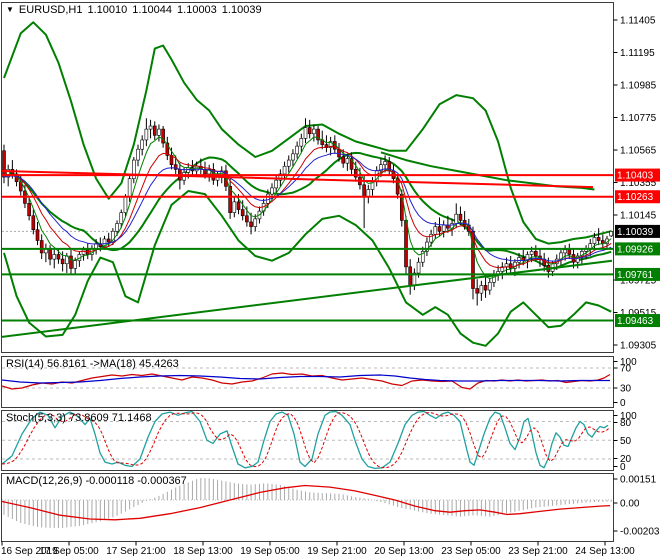  I want to click on price-axis-label: 1.10775, so click(638, 118).